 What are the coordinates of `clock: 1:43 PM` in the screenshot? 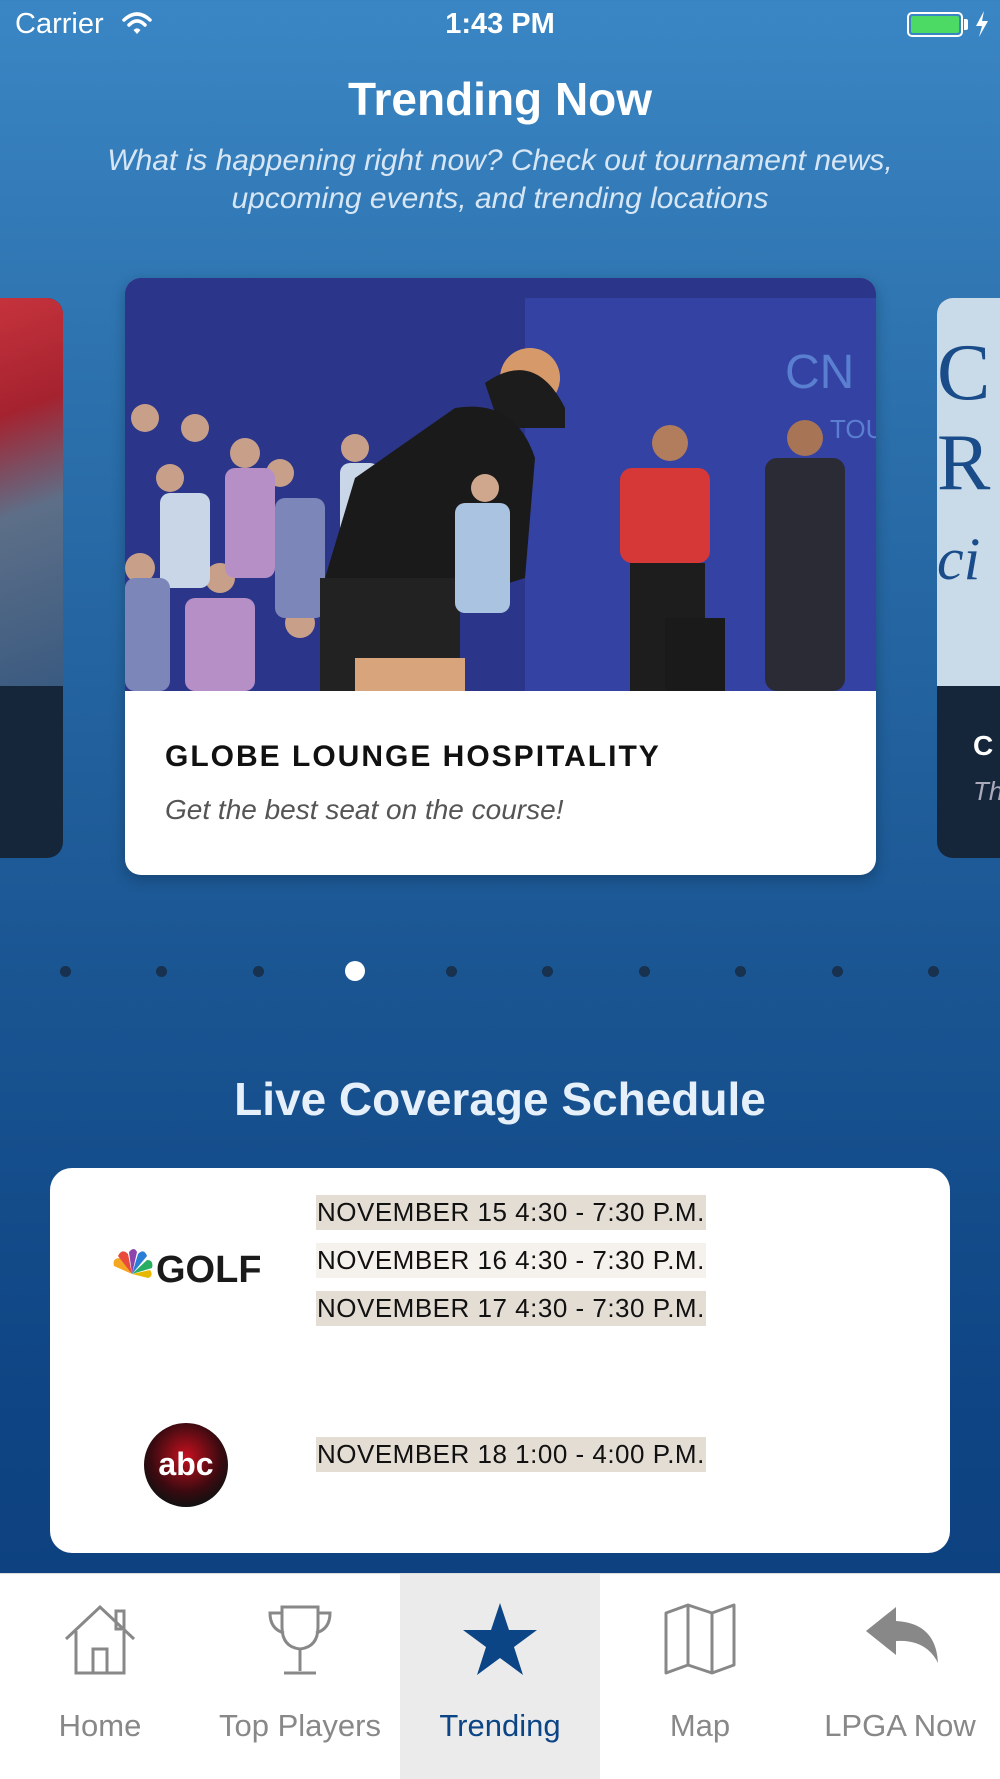 It's located at (500, 24).